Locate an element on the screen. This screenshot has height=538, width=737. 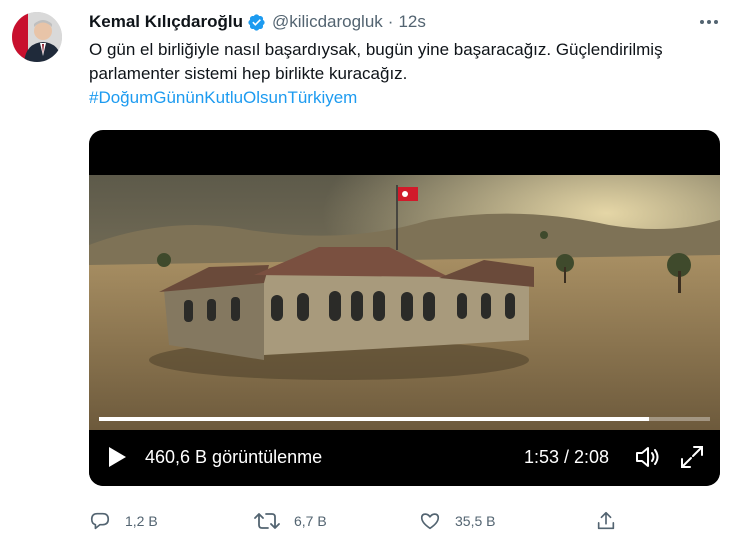
verified-badge-icon is located at coordinates (256, 22).